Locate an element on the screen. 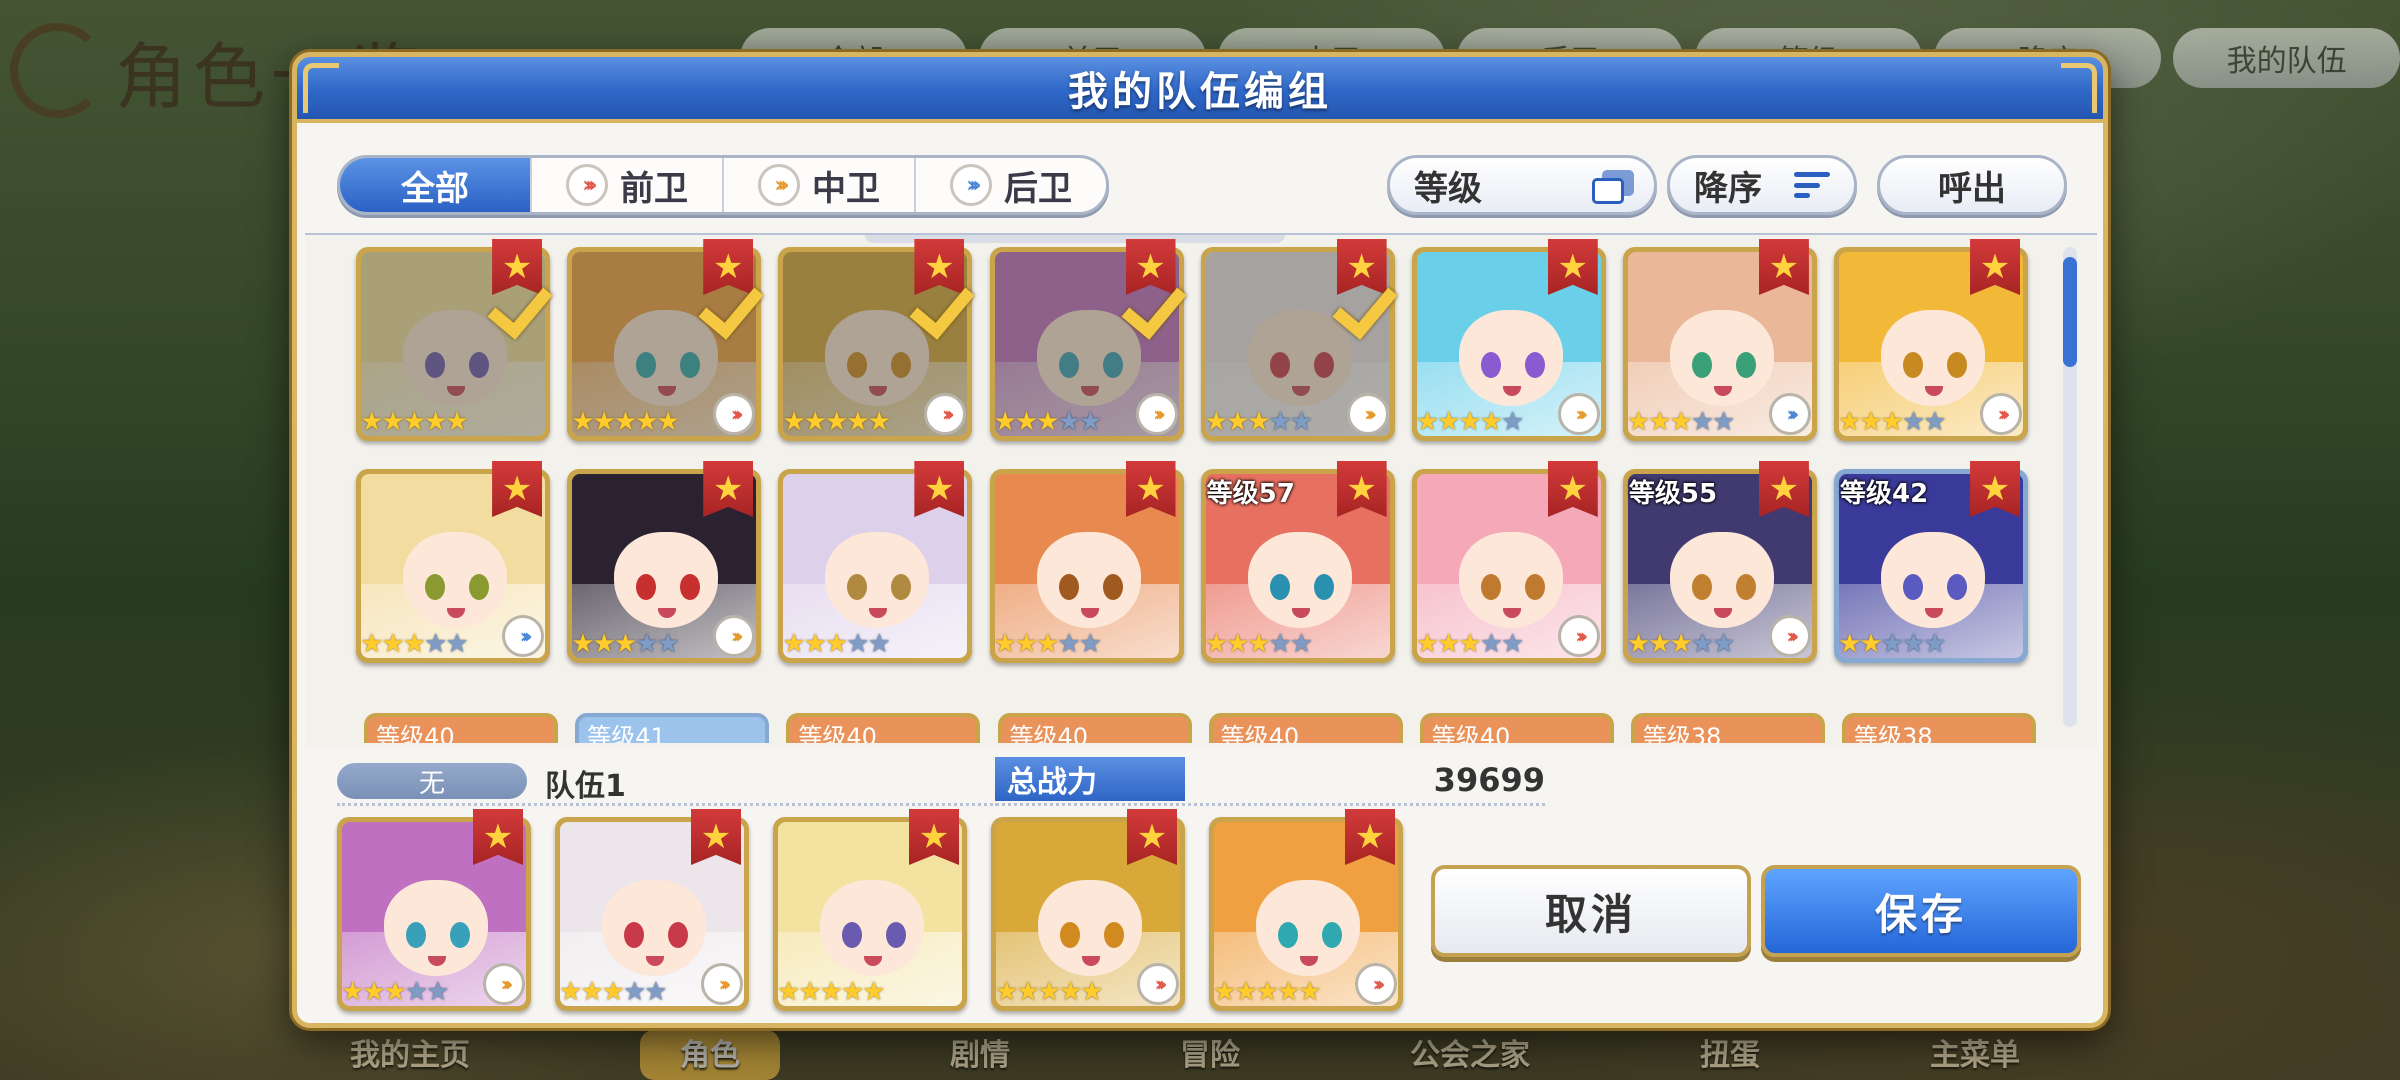  tab-back: ››› 后卫 is located at coordinates (1011, 185).